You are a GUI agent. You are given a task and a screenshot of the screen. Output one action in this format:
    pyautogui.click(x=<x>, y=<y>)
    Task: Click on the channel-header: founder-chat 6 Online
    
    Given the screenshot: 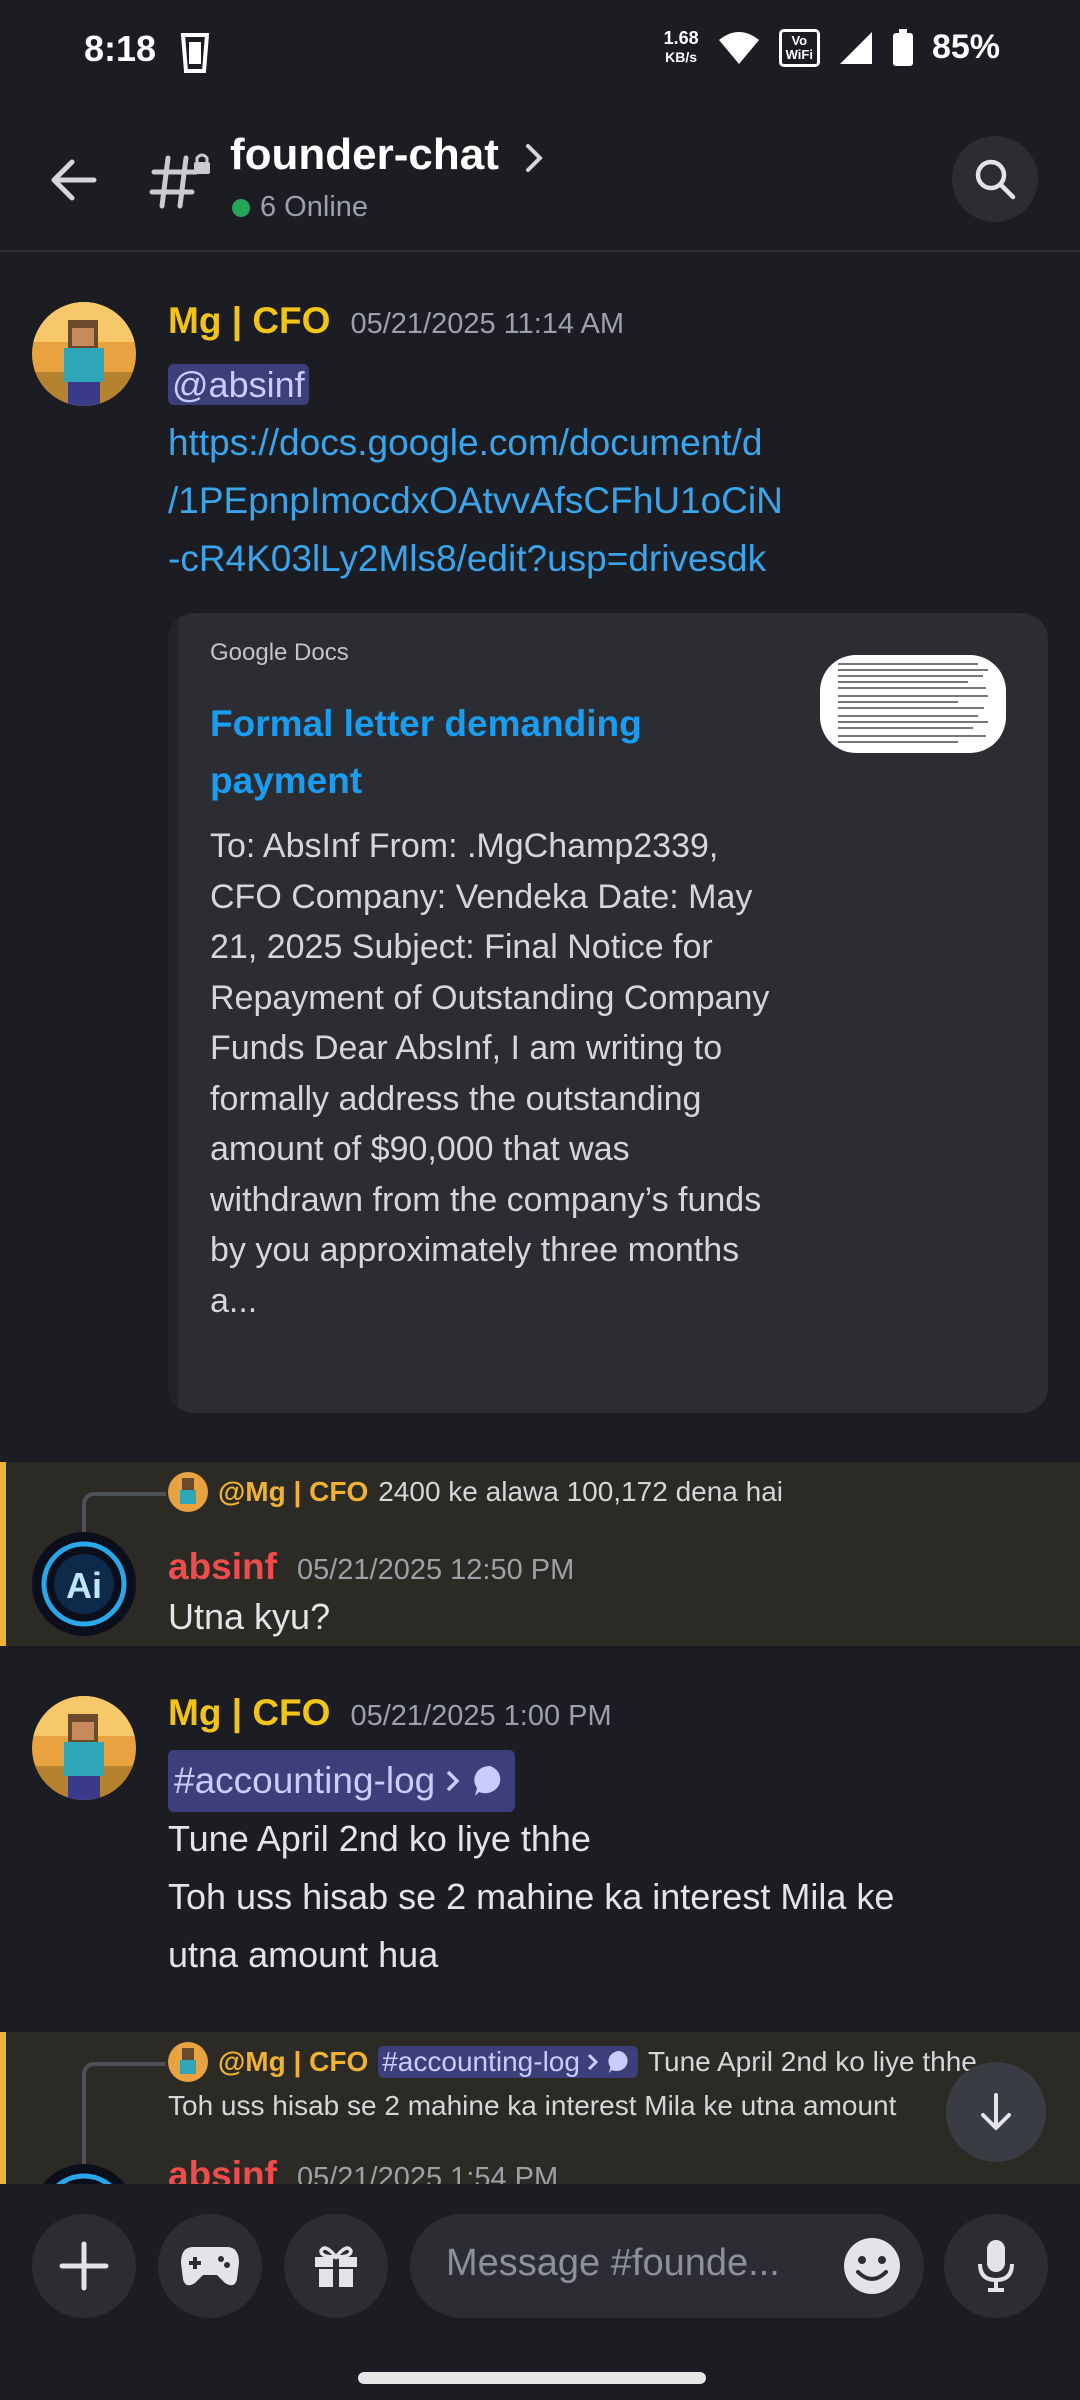 What is the action you would take?
    pyautogui.click(x=540, y=178)
    